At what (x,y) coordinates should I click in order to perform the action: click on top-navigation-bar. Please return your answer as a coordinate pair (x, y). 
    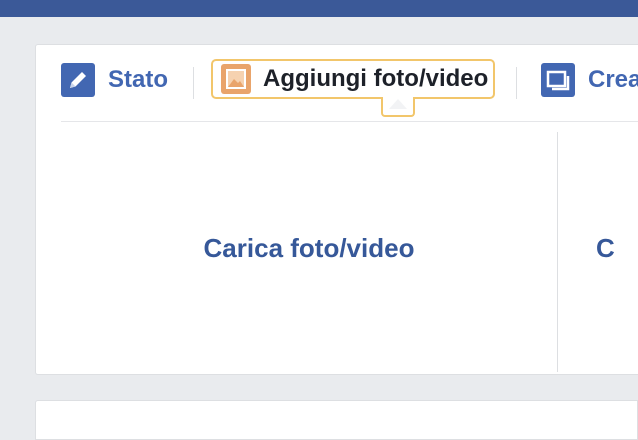
    Looking at the image, I should click on (319, 8).